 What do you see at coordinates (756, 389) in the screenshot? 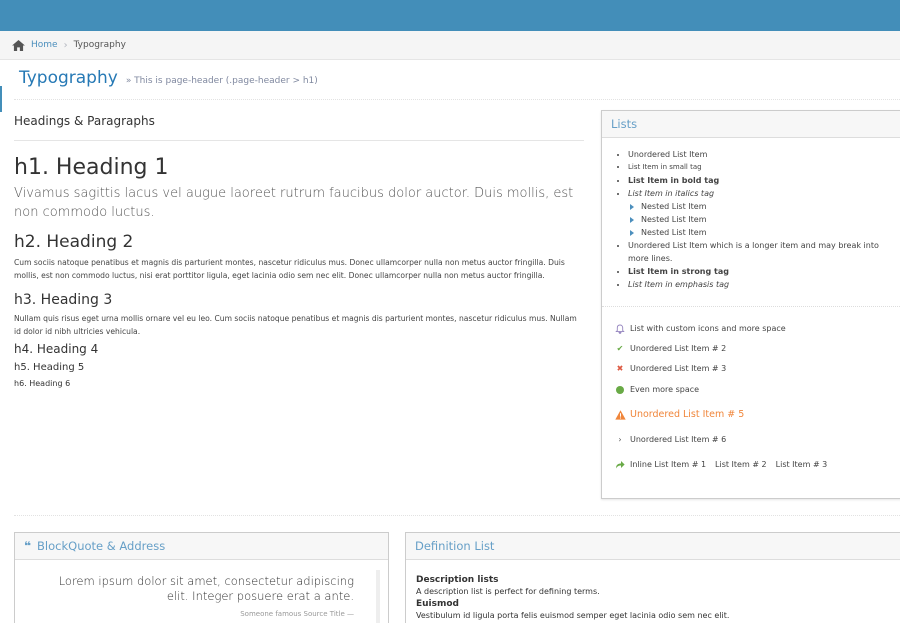
I see `icon-list-item: Even more space` at bounding box center [756, 389].